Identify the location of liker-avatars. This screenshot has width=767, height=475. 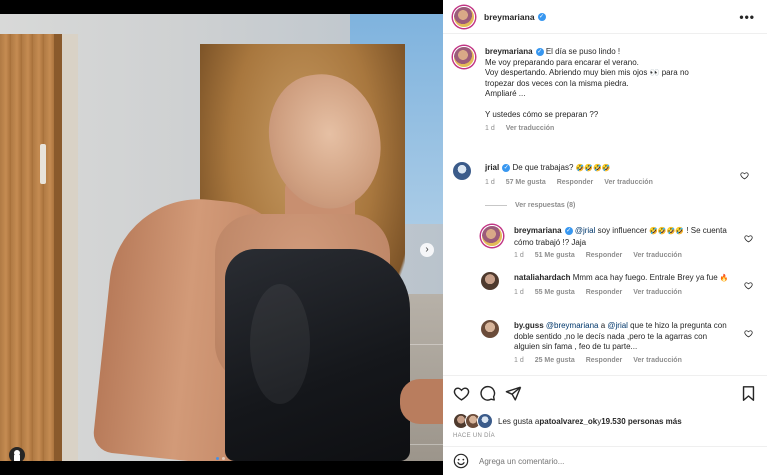
(473, 421).